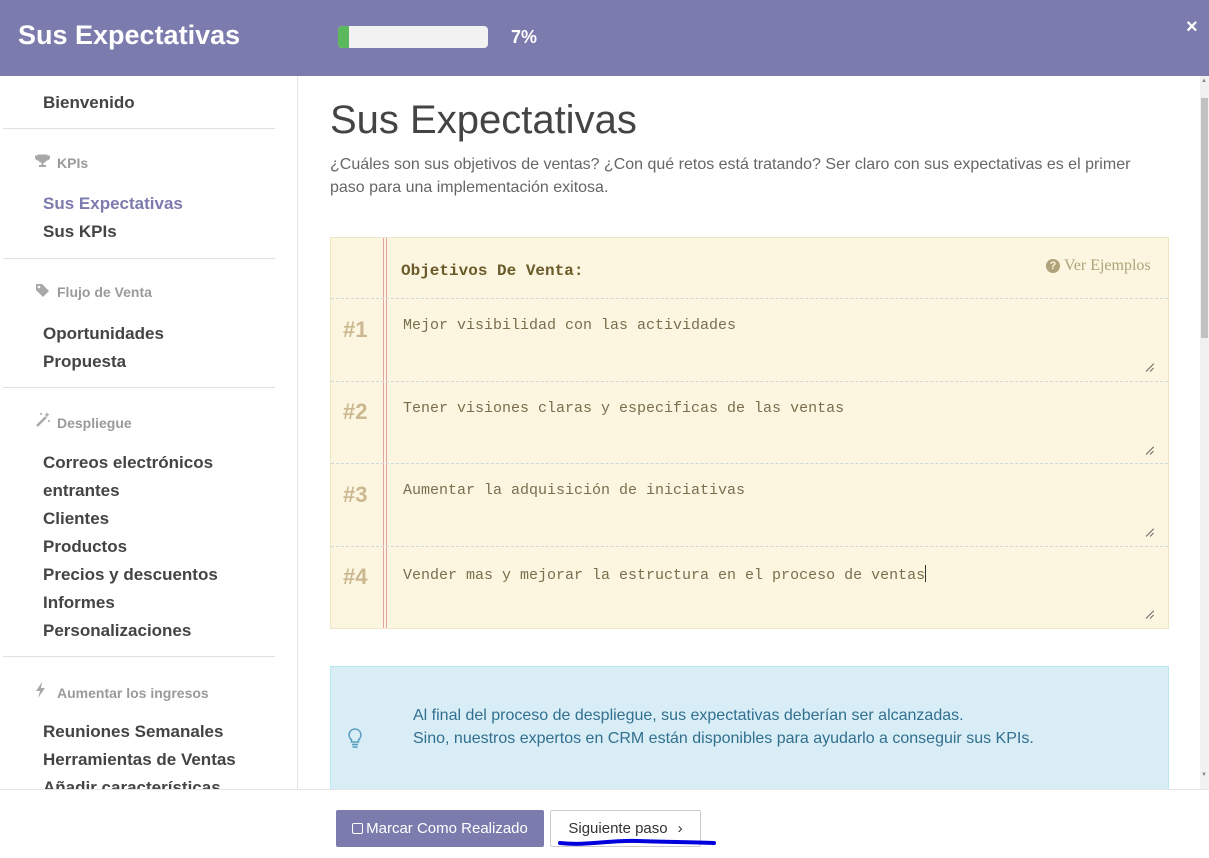 The height and width of the screenshot is (858, 1209). I want to click on sidebar-item-correos: Correos electrónicos, so click(128, 463).